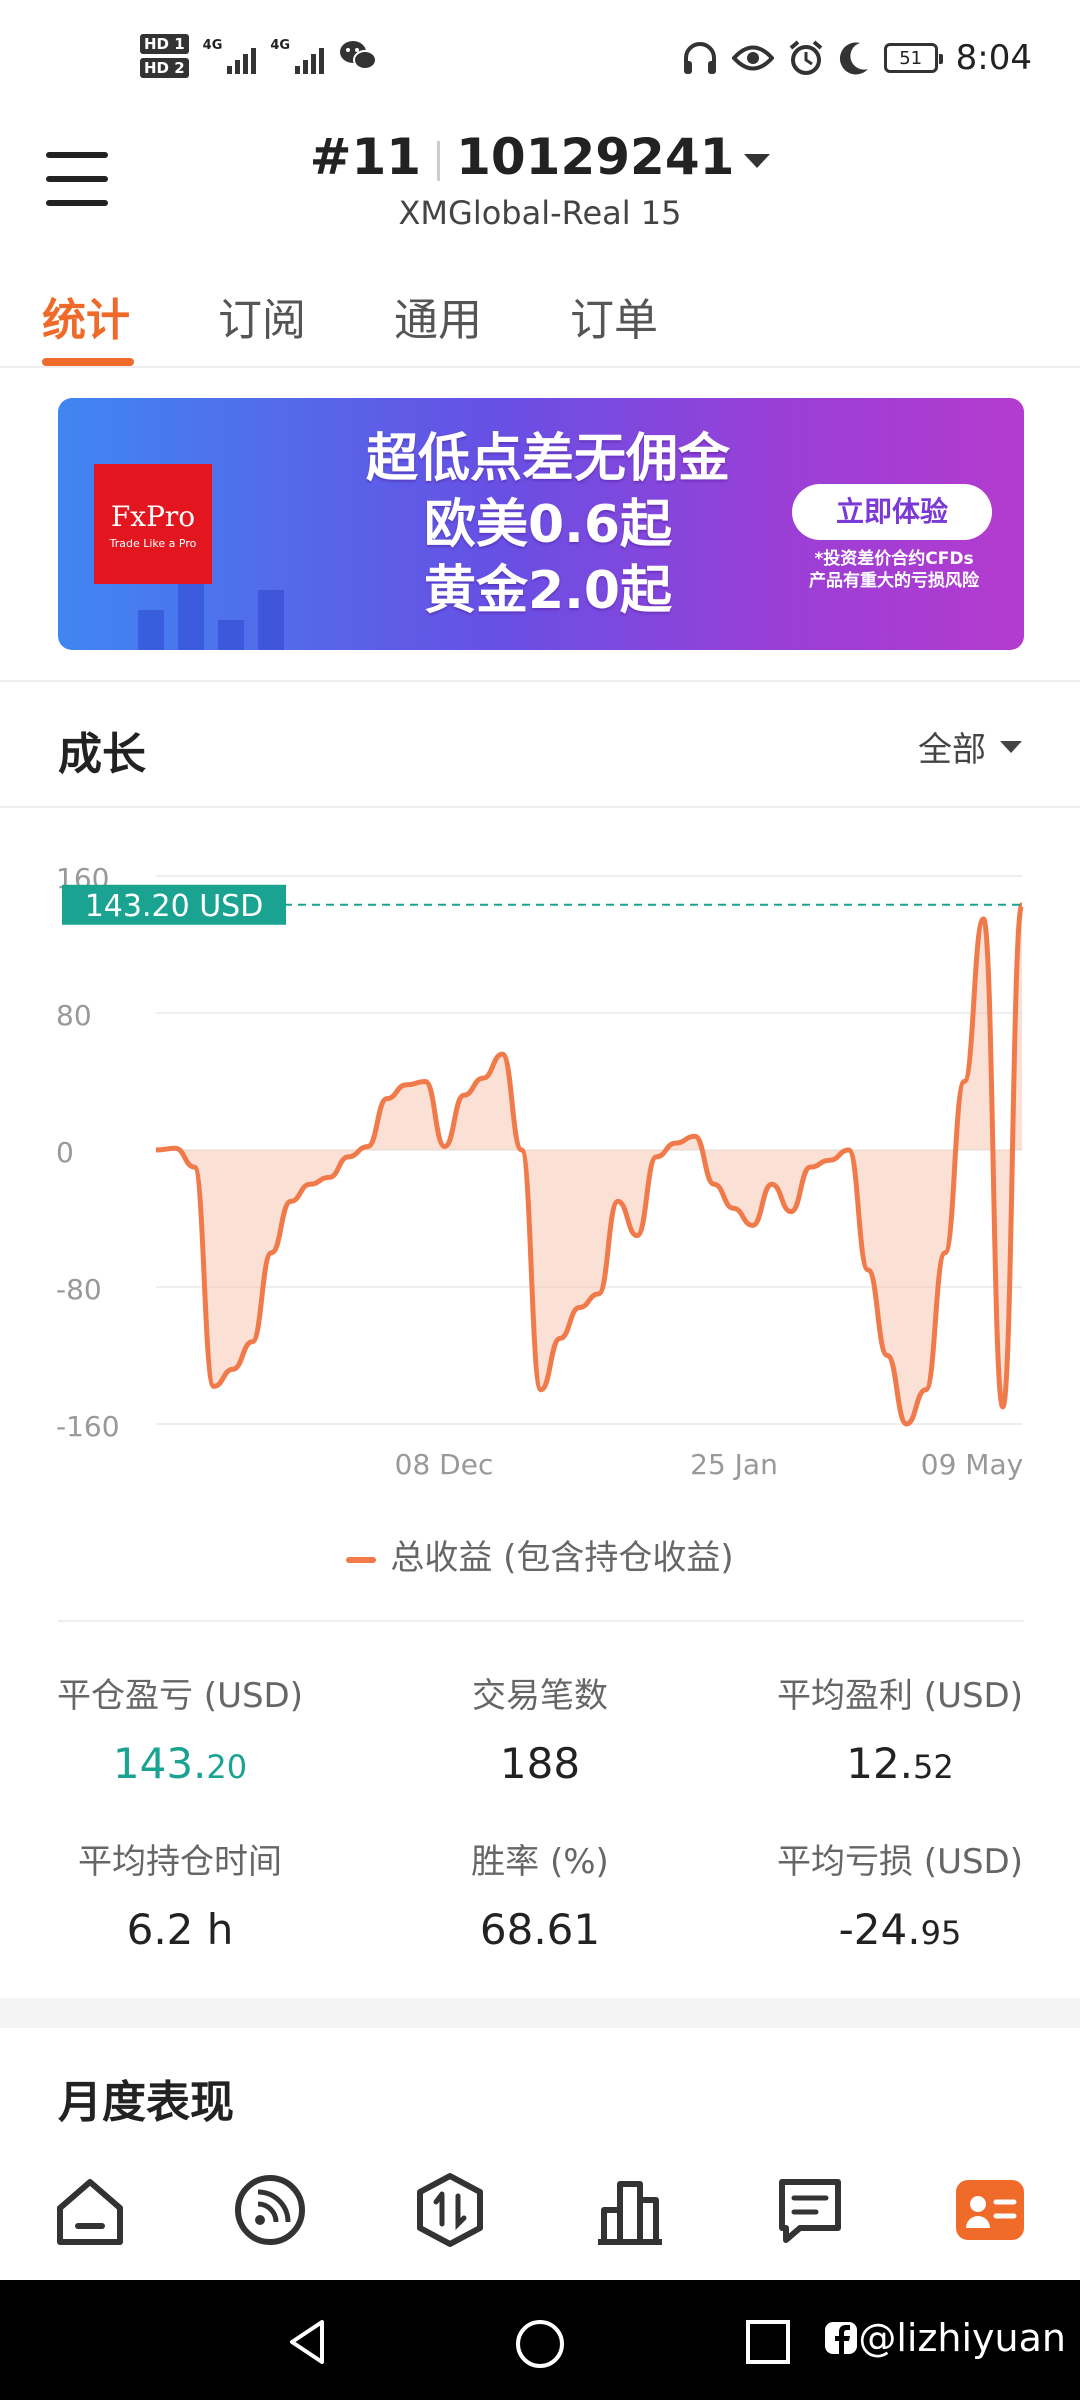 This screenshot has height=2400, width=1080. What do you see at coordinates (892, 512) in the screenshot?
I see `try-now-button: 立即体验` at bounding box center [892, 512].